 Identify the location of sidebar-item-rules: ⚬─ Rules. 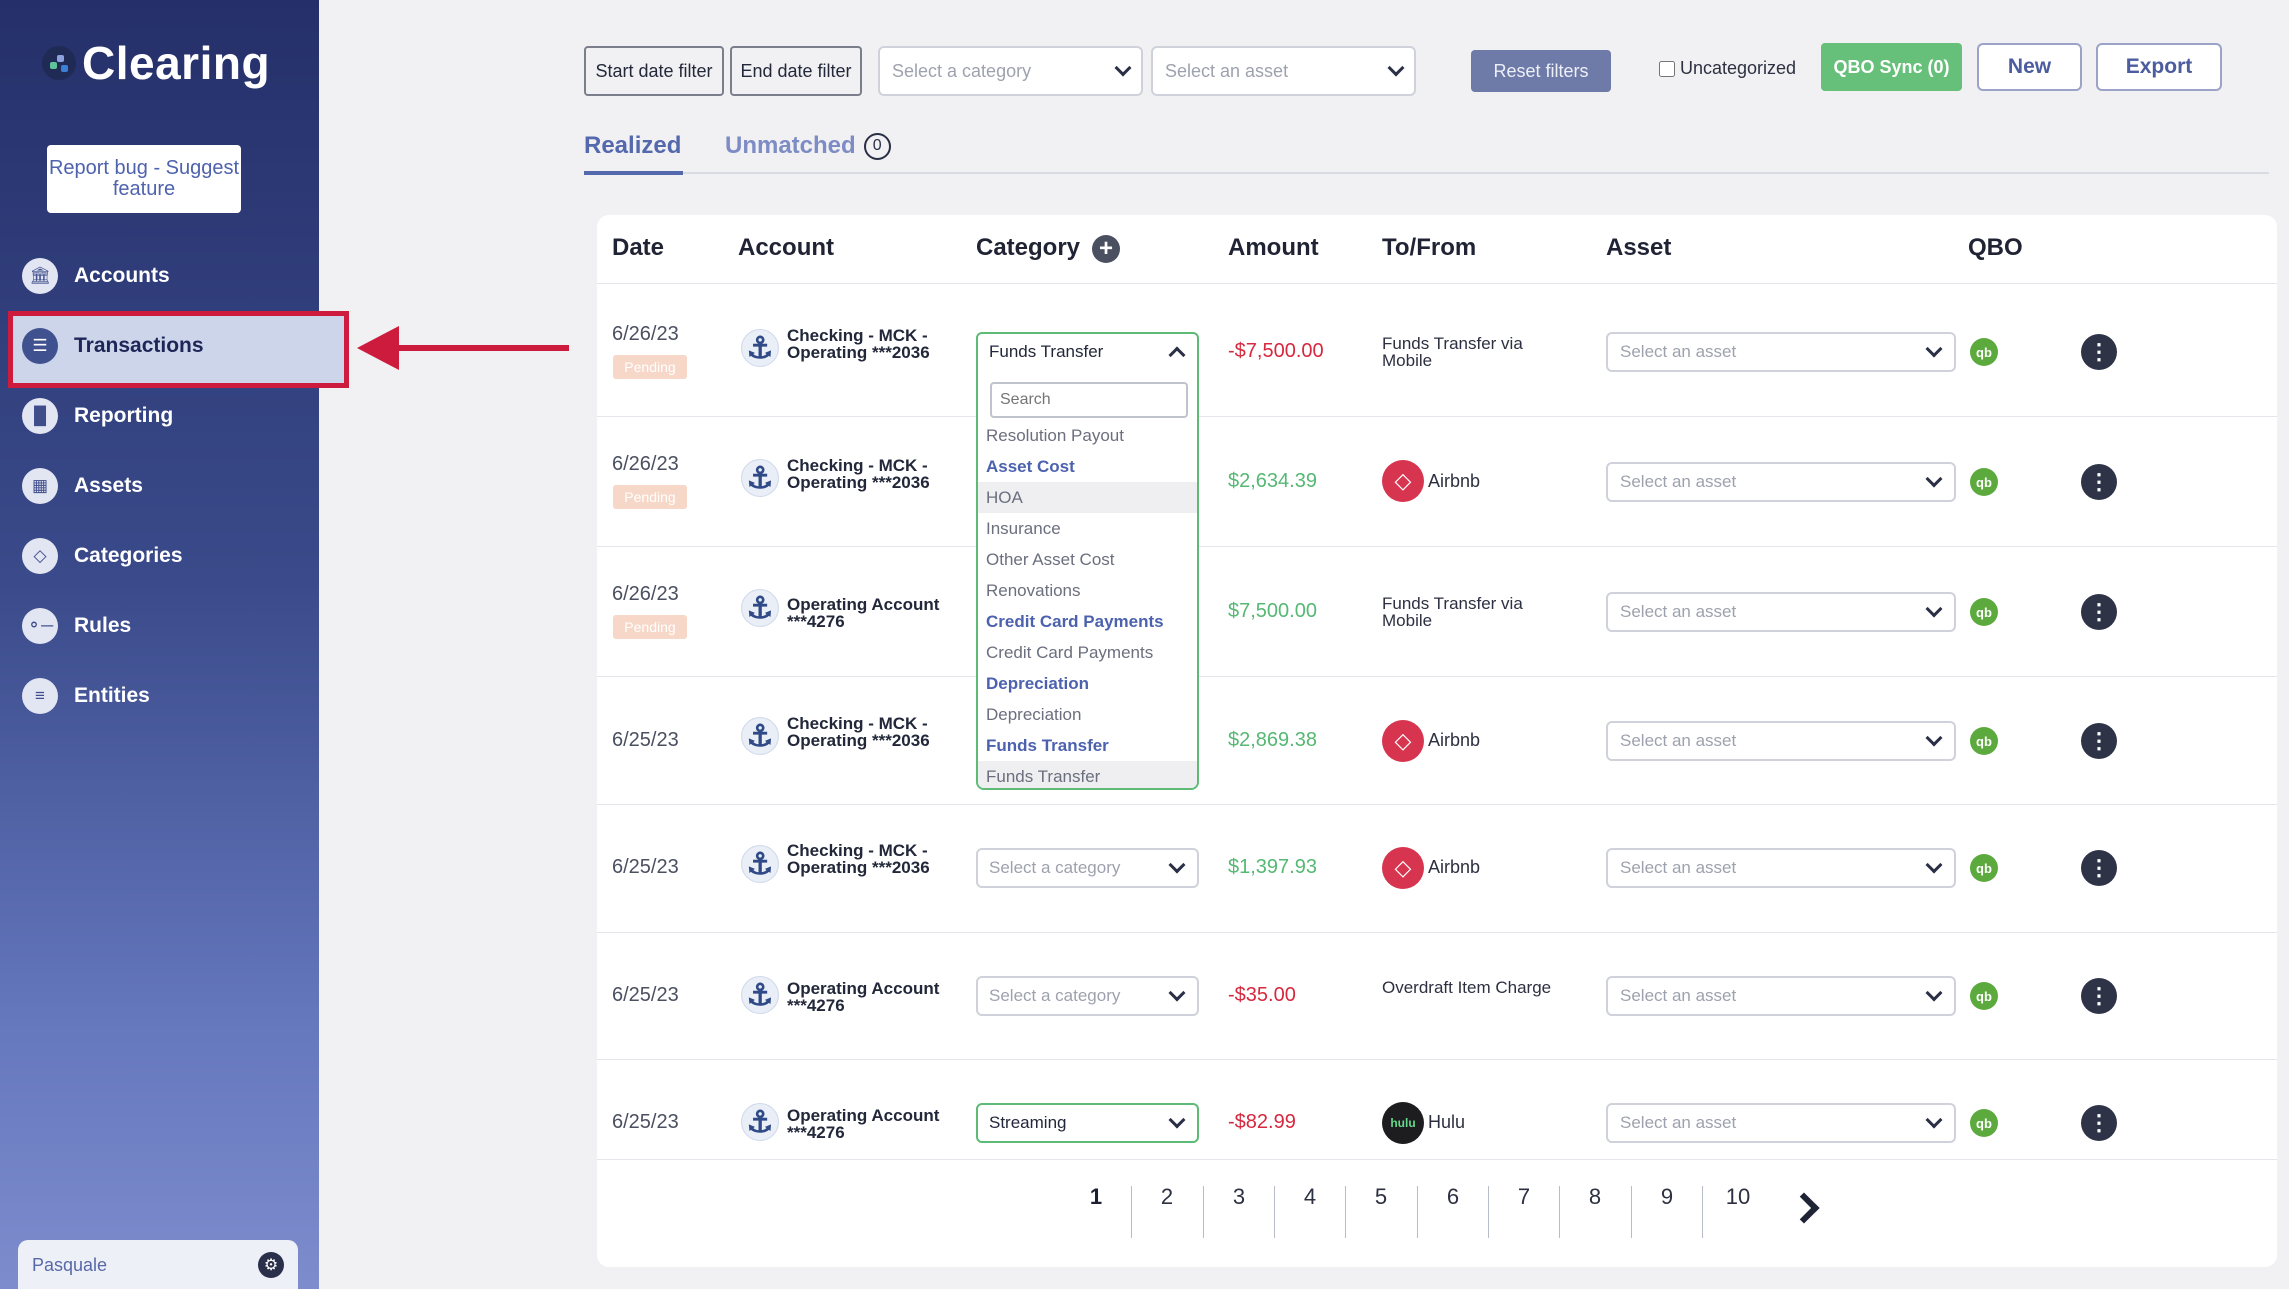
(76, 626).